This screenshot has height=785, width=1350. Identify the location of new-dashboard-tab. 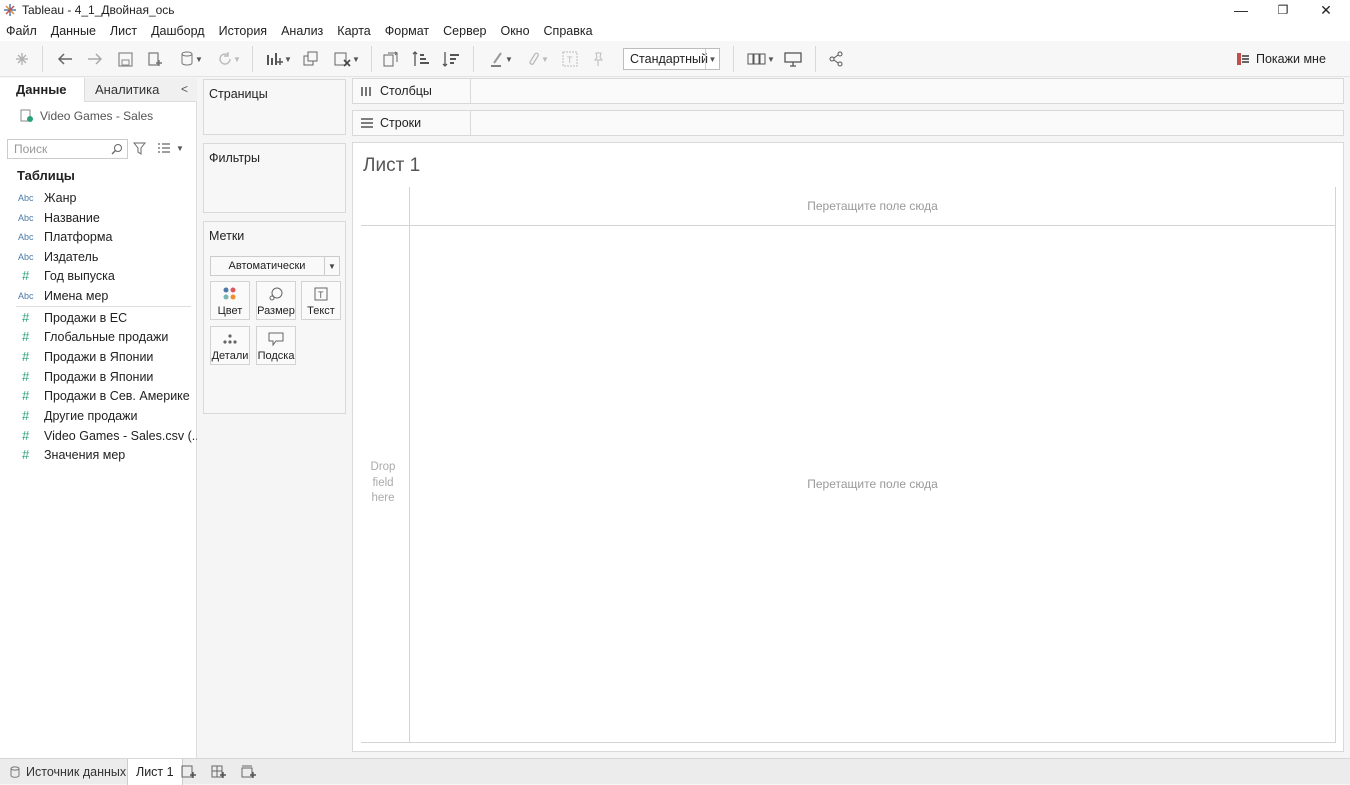
(220, 772).